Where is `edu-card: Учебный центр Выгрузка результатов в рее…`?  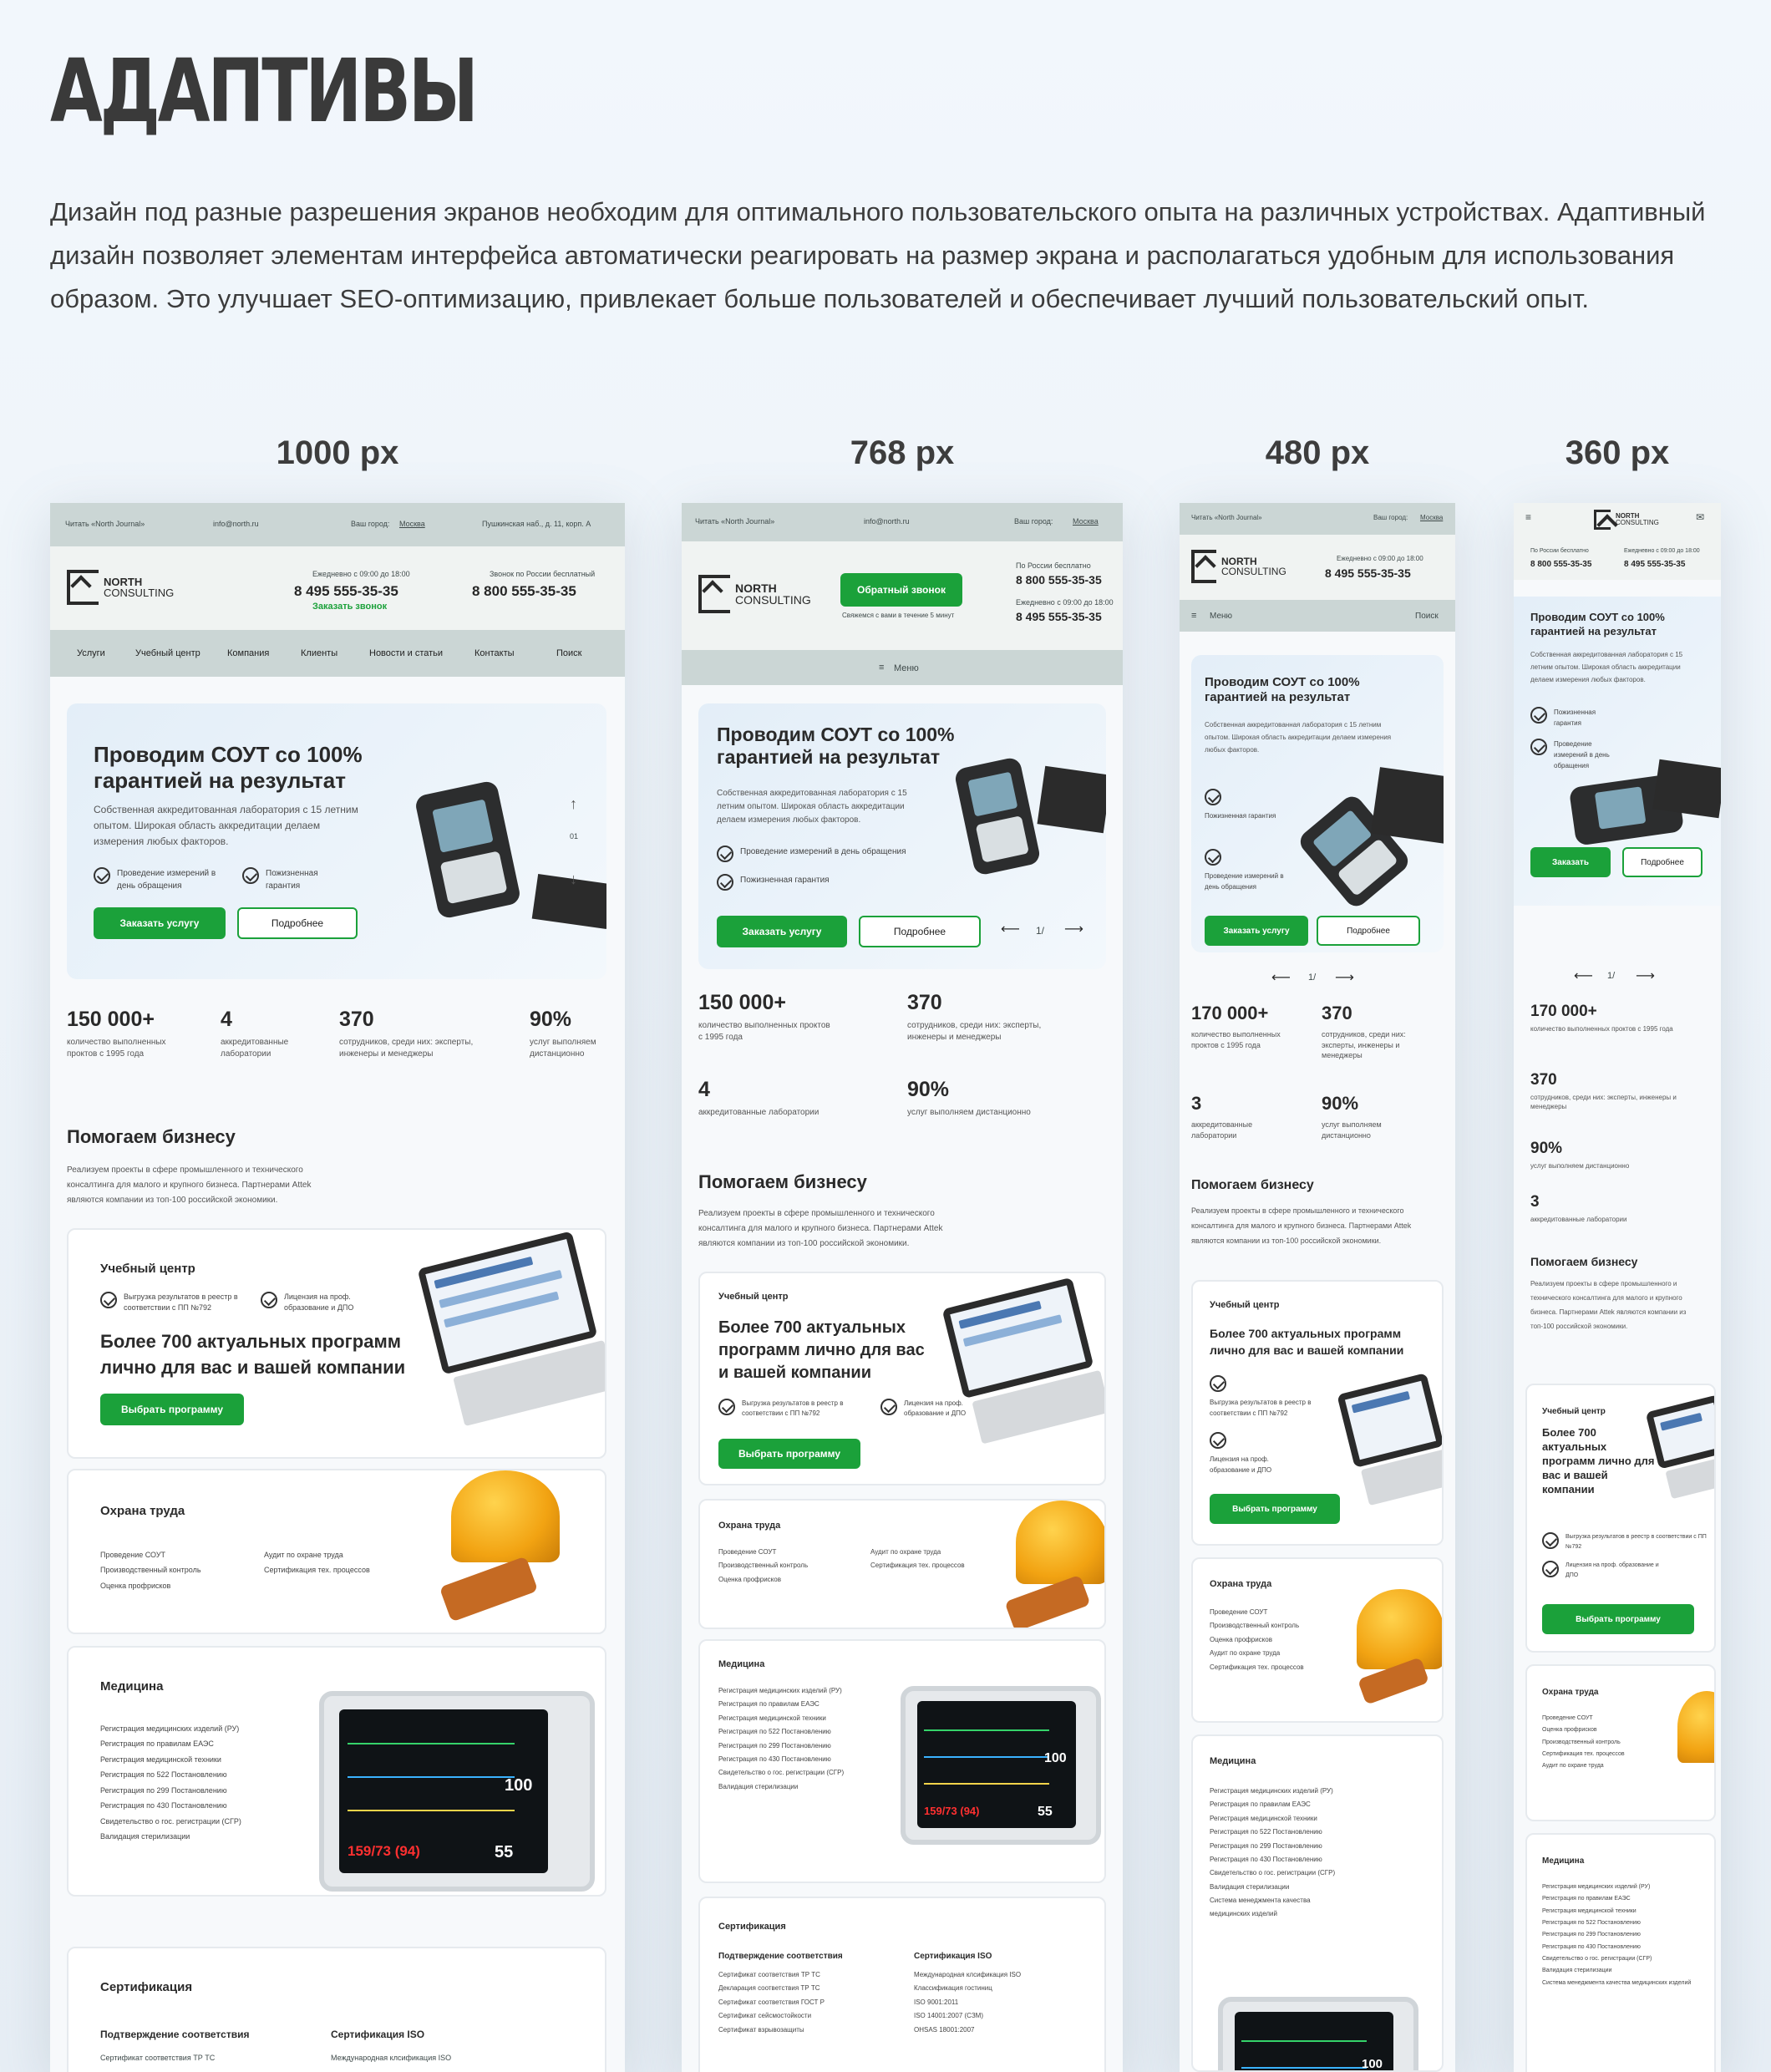
edu-card: Учебный центр Выгрузка результатов в рее… is located at coordinates (337, 1343).